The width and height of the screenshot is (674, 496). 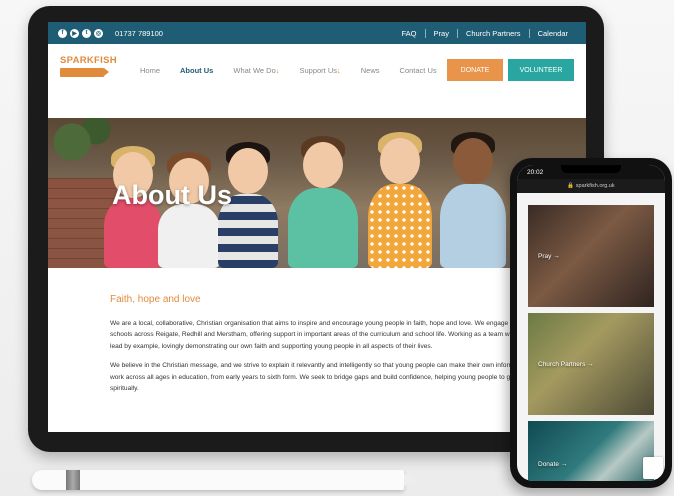 I want to click on nav-item-news: News, so click(x=370, y=70).